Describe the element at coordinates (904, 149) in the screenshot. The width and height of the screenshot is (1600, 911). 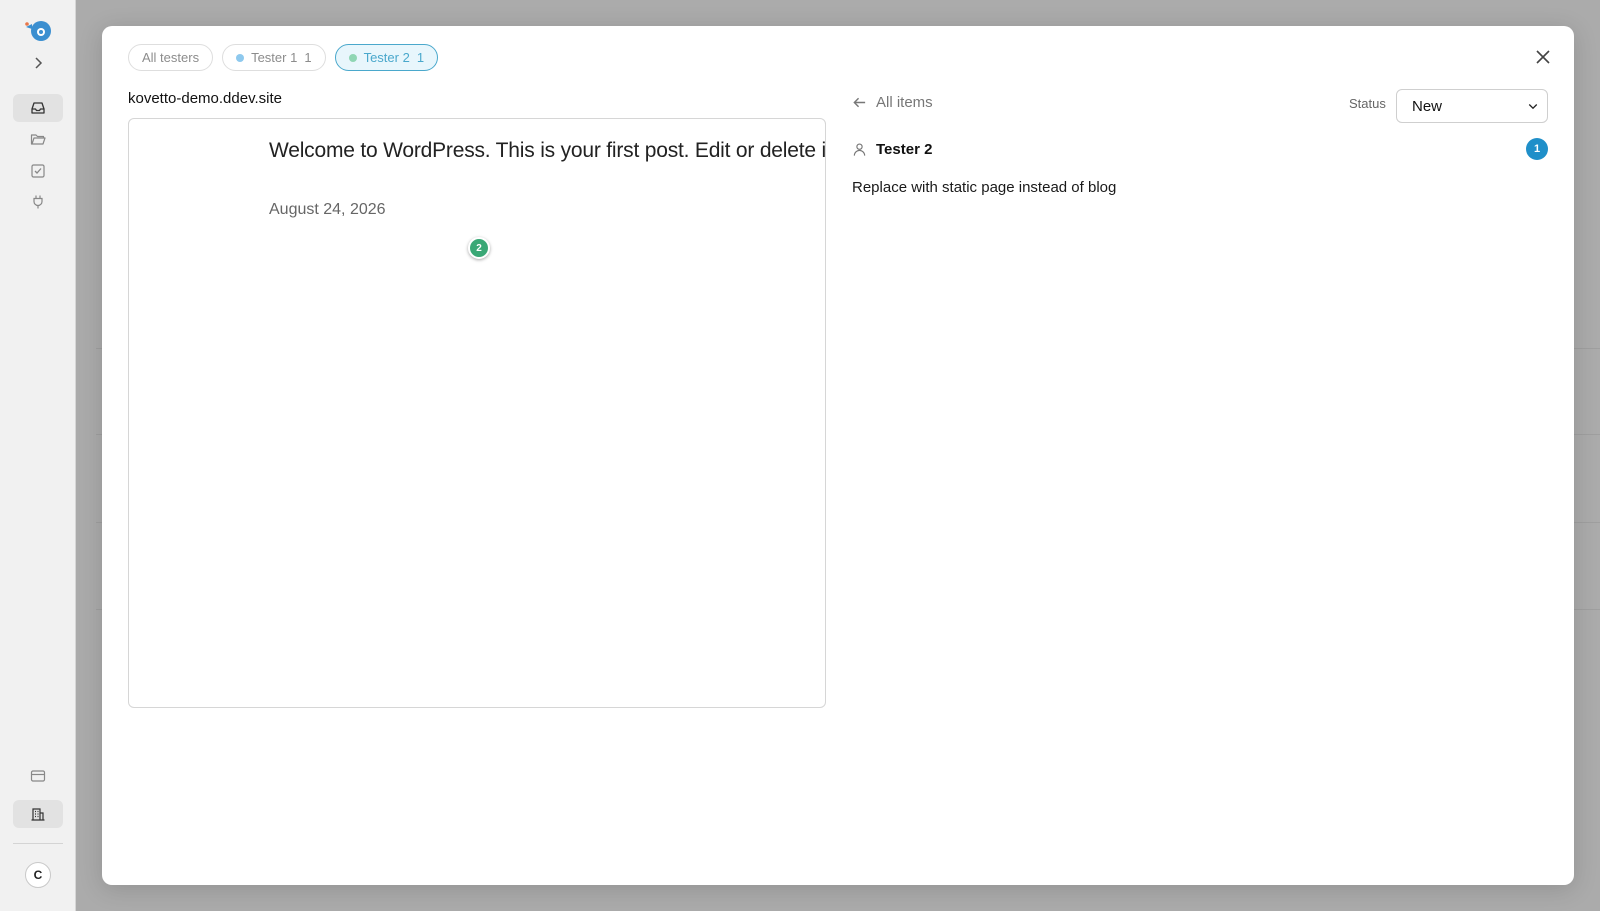
I see `tester-name: Tester 2` at that location.